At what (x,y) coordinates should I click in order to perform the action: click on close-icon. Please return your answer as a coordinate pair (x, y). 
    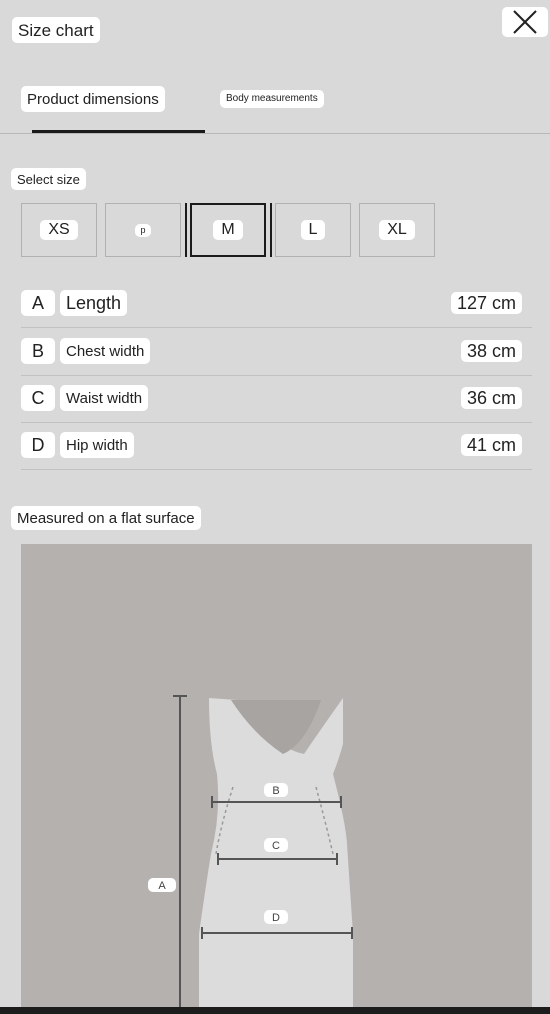
    Looking at the image, I should click on (525, 22).